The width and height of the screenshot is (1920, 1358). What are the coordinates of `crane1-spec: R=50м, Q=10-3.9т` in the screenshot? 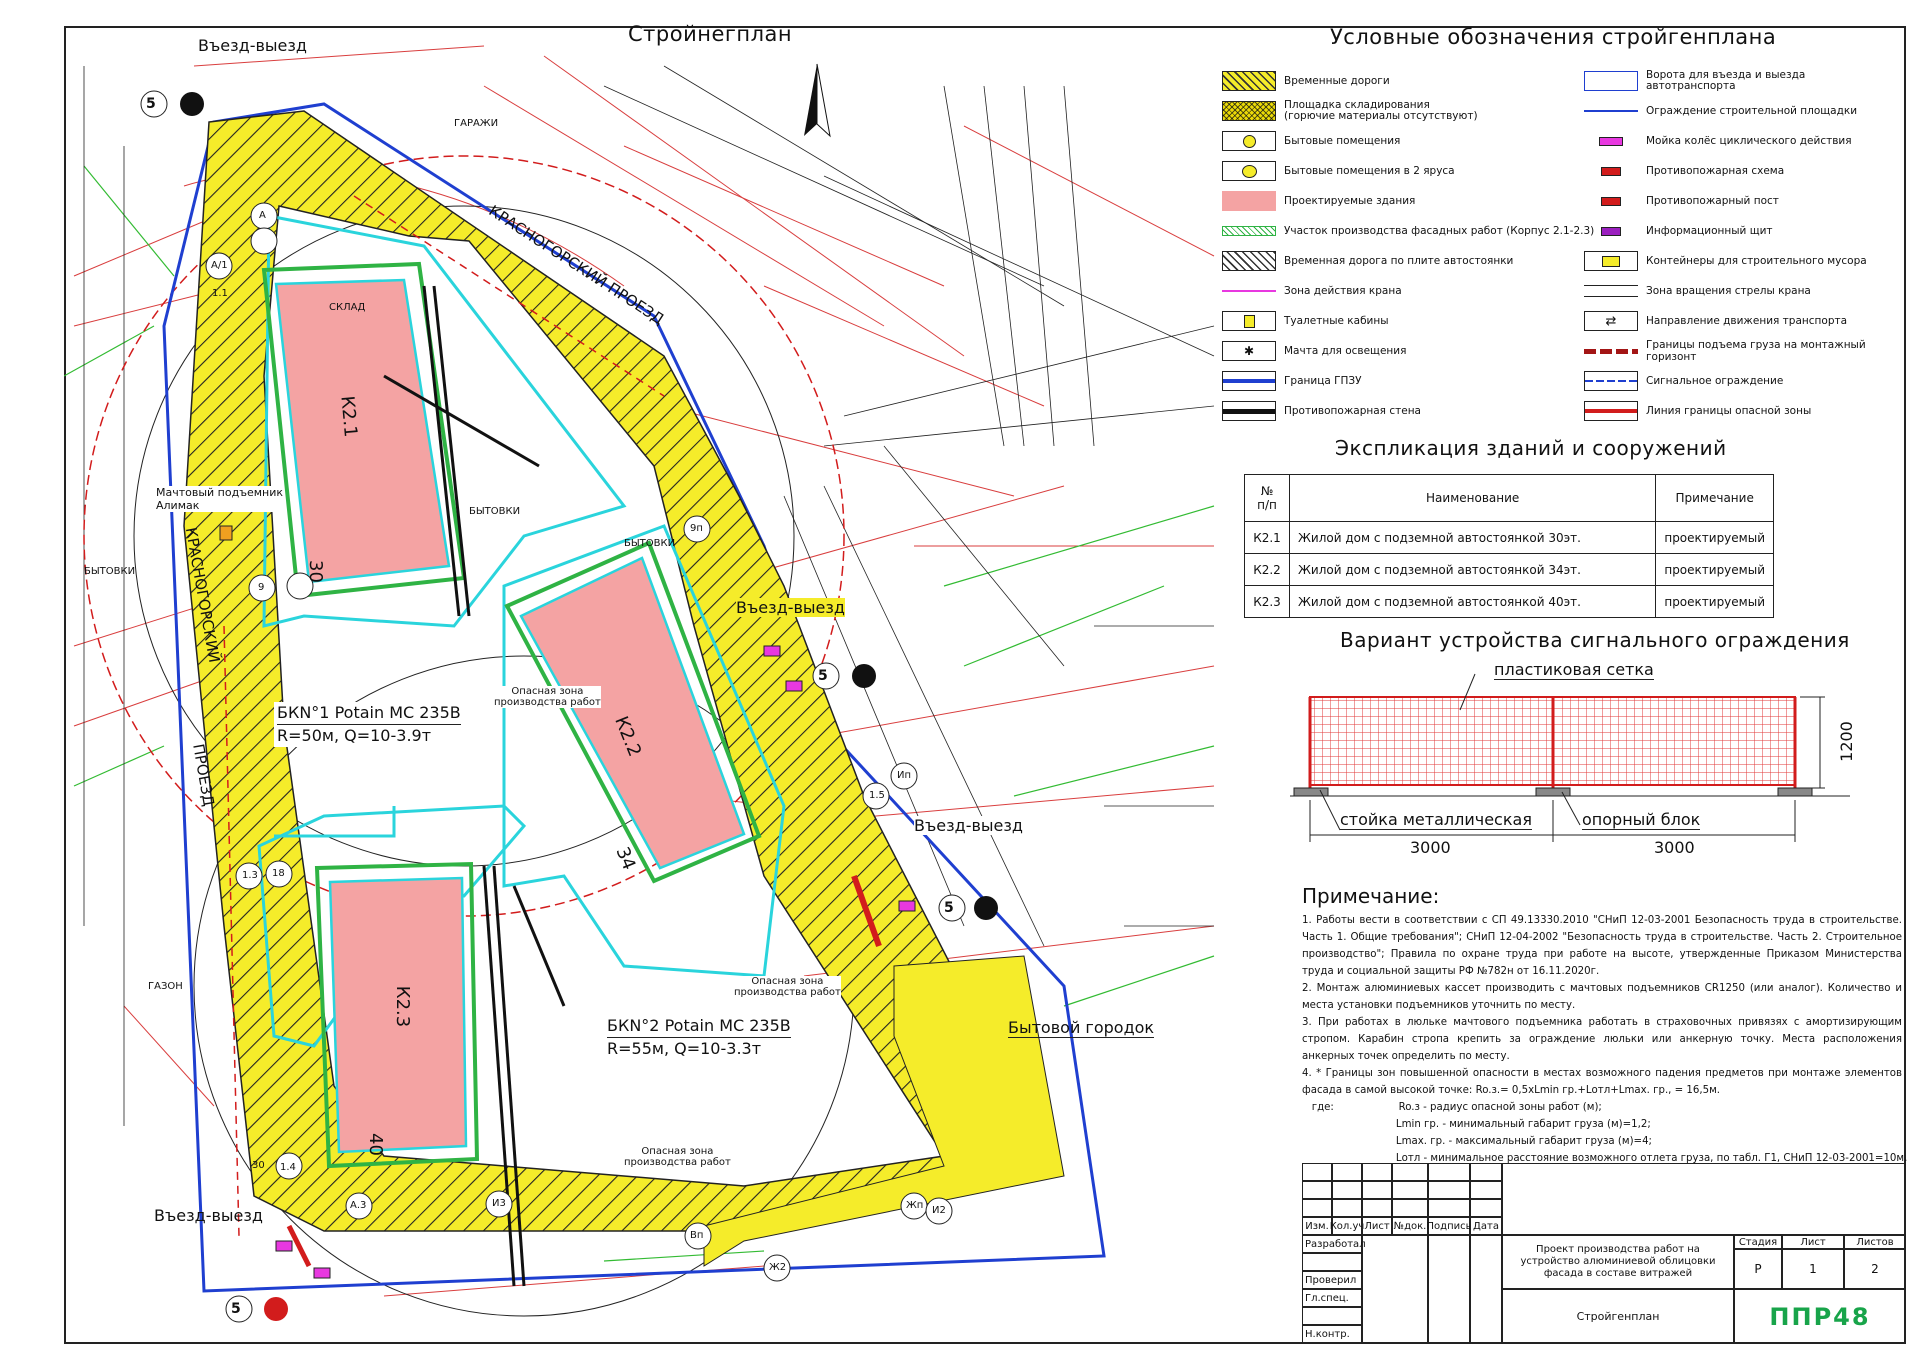 It's located at (354, 735).